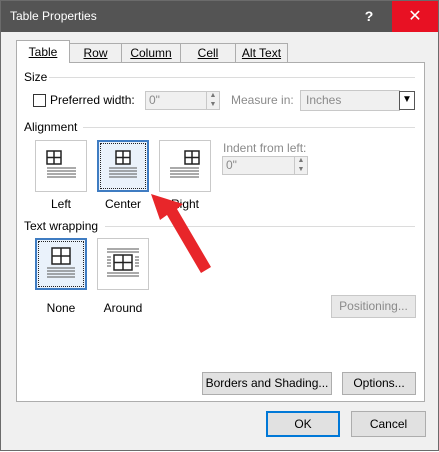 The height and width of the screenshot is (452, 439). Describe the element at coordinates (39, 100) in the screenshot. I see `preferred-width-checkbox` at that location.